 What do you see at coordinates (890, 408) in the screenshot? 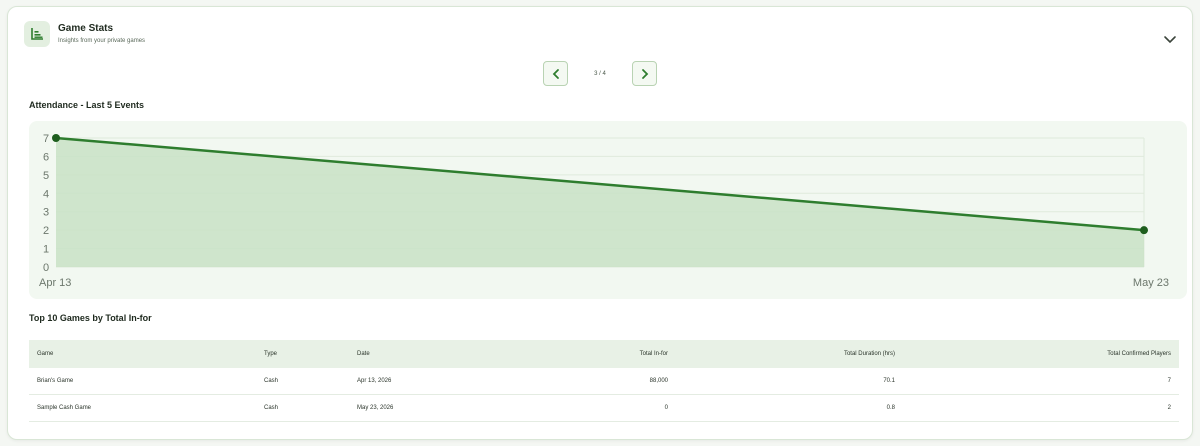
I see `cell-duration: 0.8` at bounding box center [890, 408].